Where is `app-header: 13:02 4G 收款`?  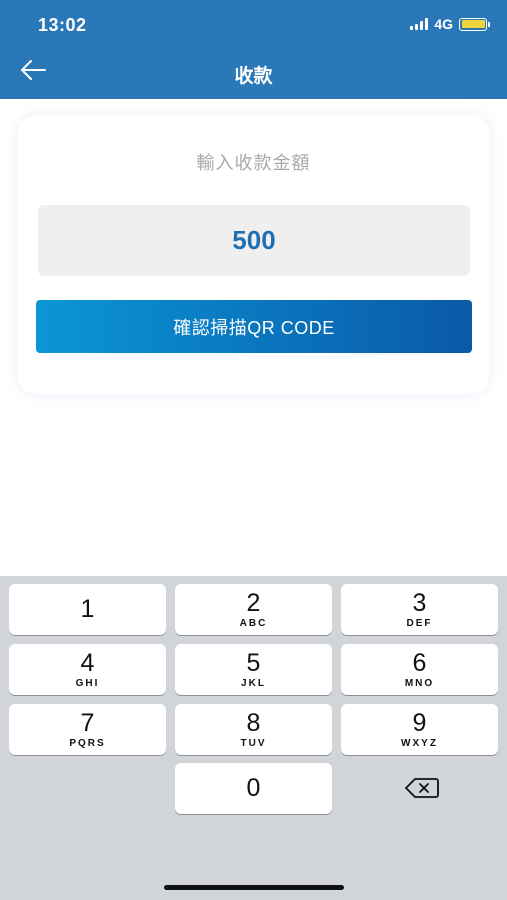 app-header: 13:02 4G 收款 is located at coordinates (253, 49).